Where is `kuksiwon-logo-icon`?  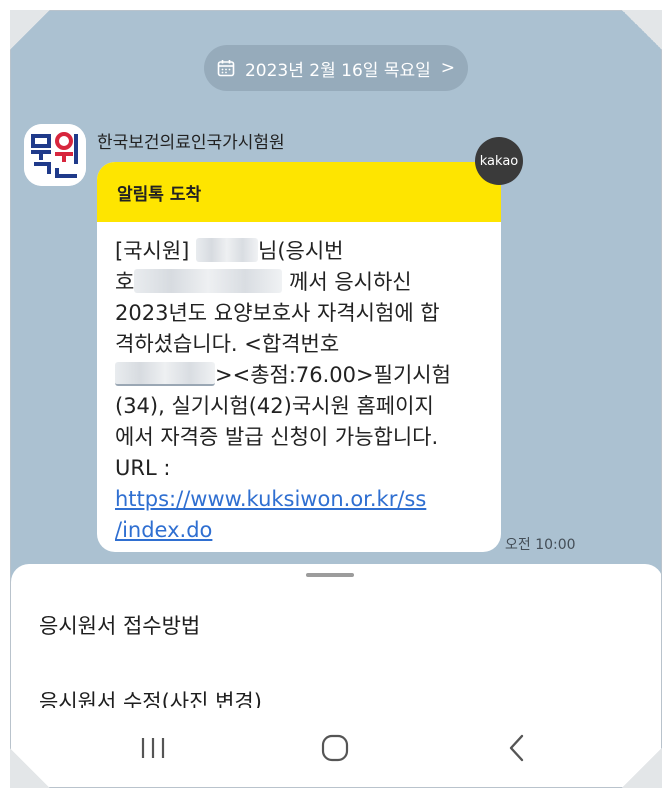 kuksiwon-logo-icon is located at coordinates (55, 155).